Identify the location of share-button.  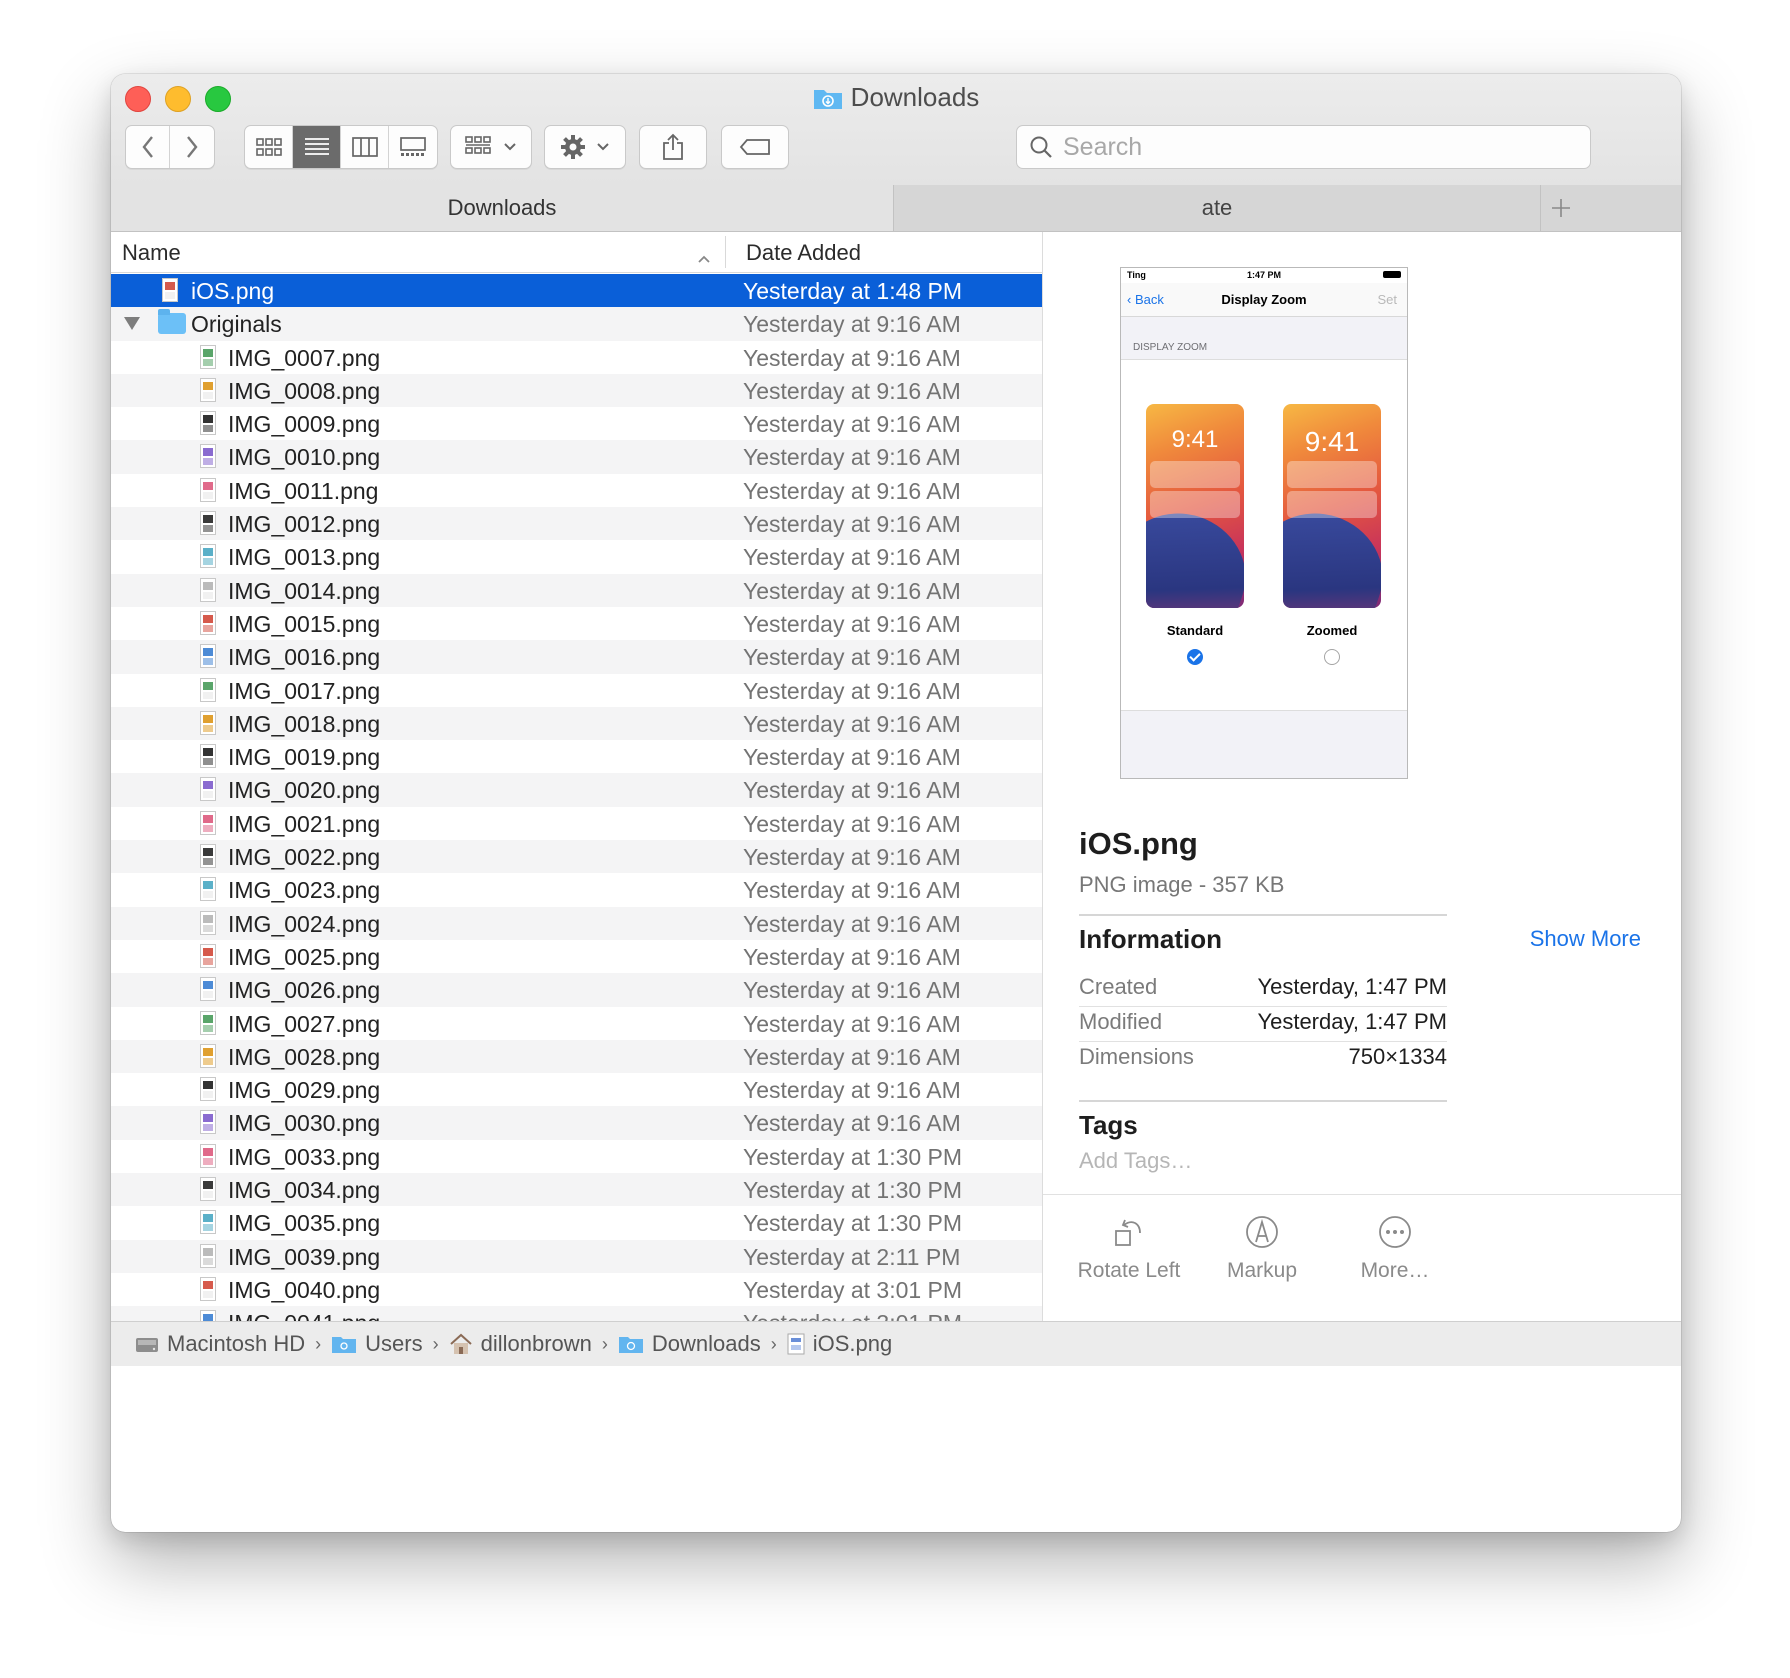
(673, 147).